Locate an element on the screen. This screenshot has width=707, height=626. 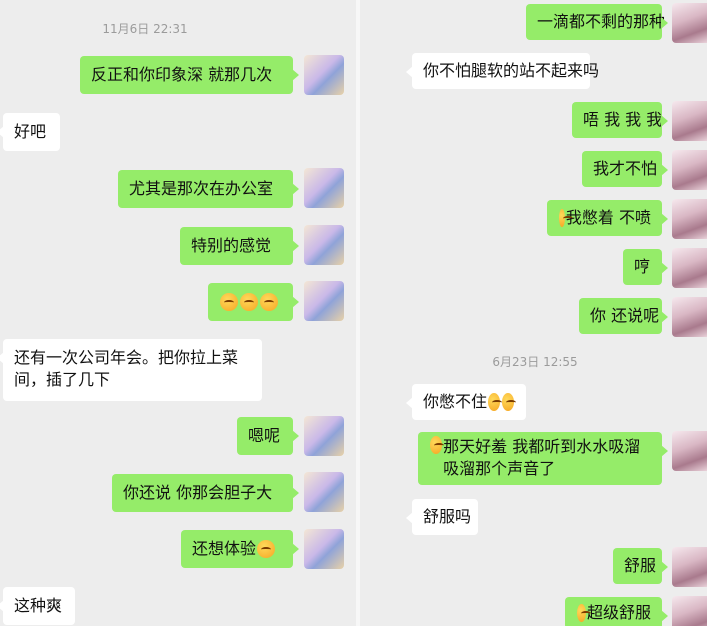
message-text: 特别的感觉 is located at coordinates (231, 245).